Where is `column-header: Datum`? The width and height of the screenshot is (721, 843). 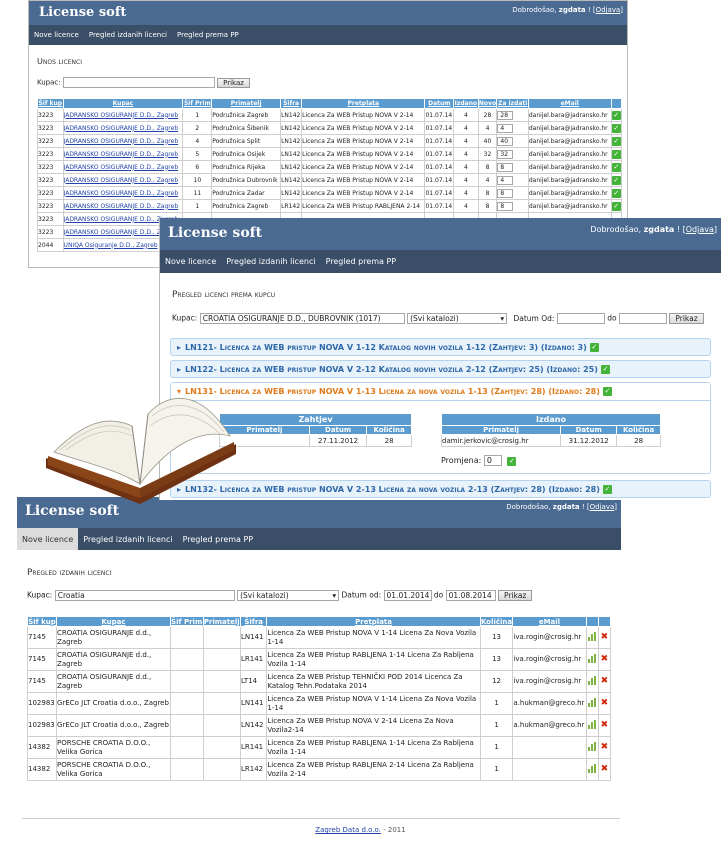
column-header: Datum is located at coordinates (439, 103).